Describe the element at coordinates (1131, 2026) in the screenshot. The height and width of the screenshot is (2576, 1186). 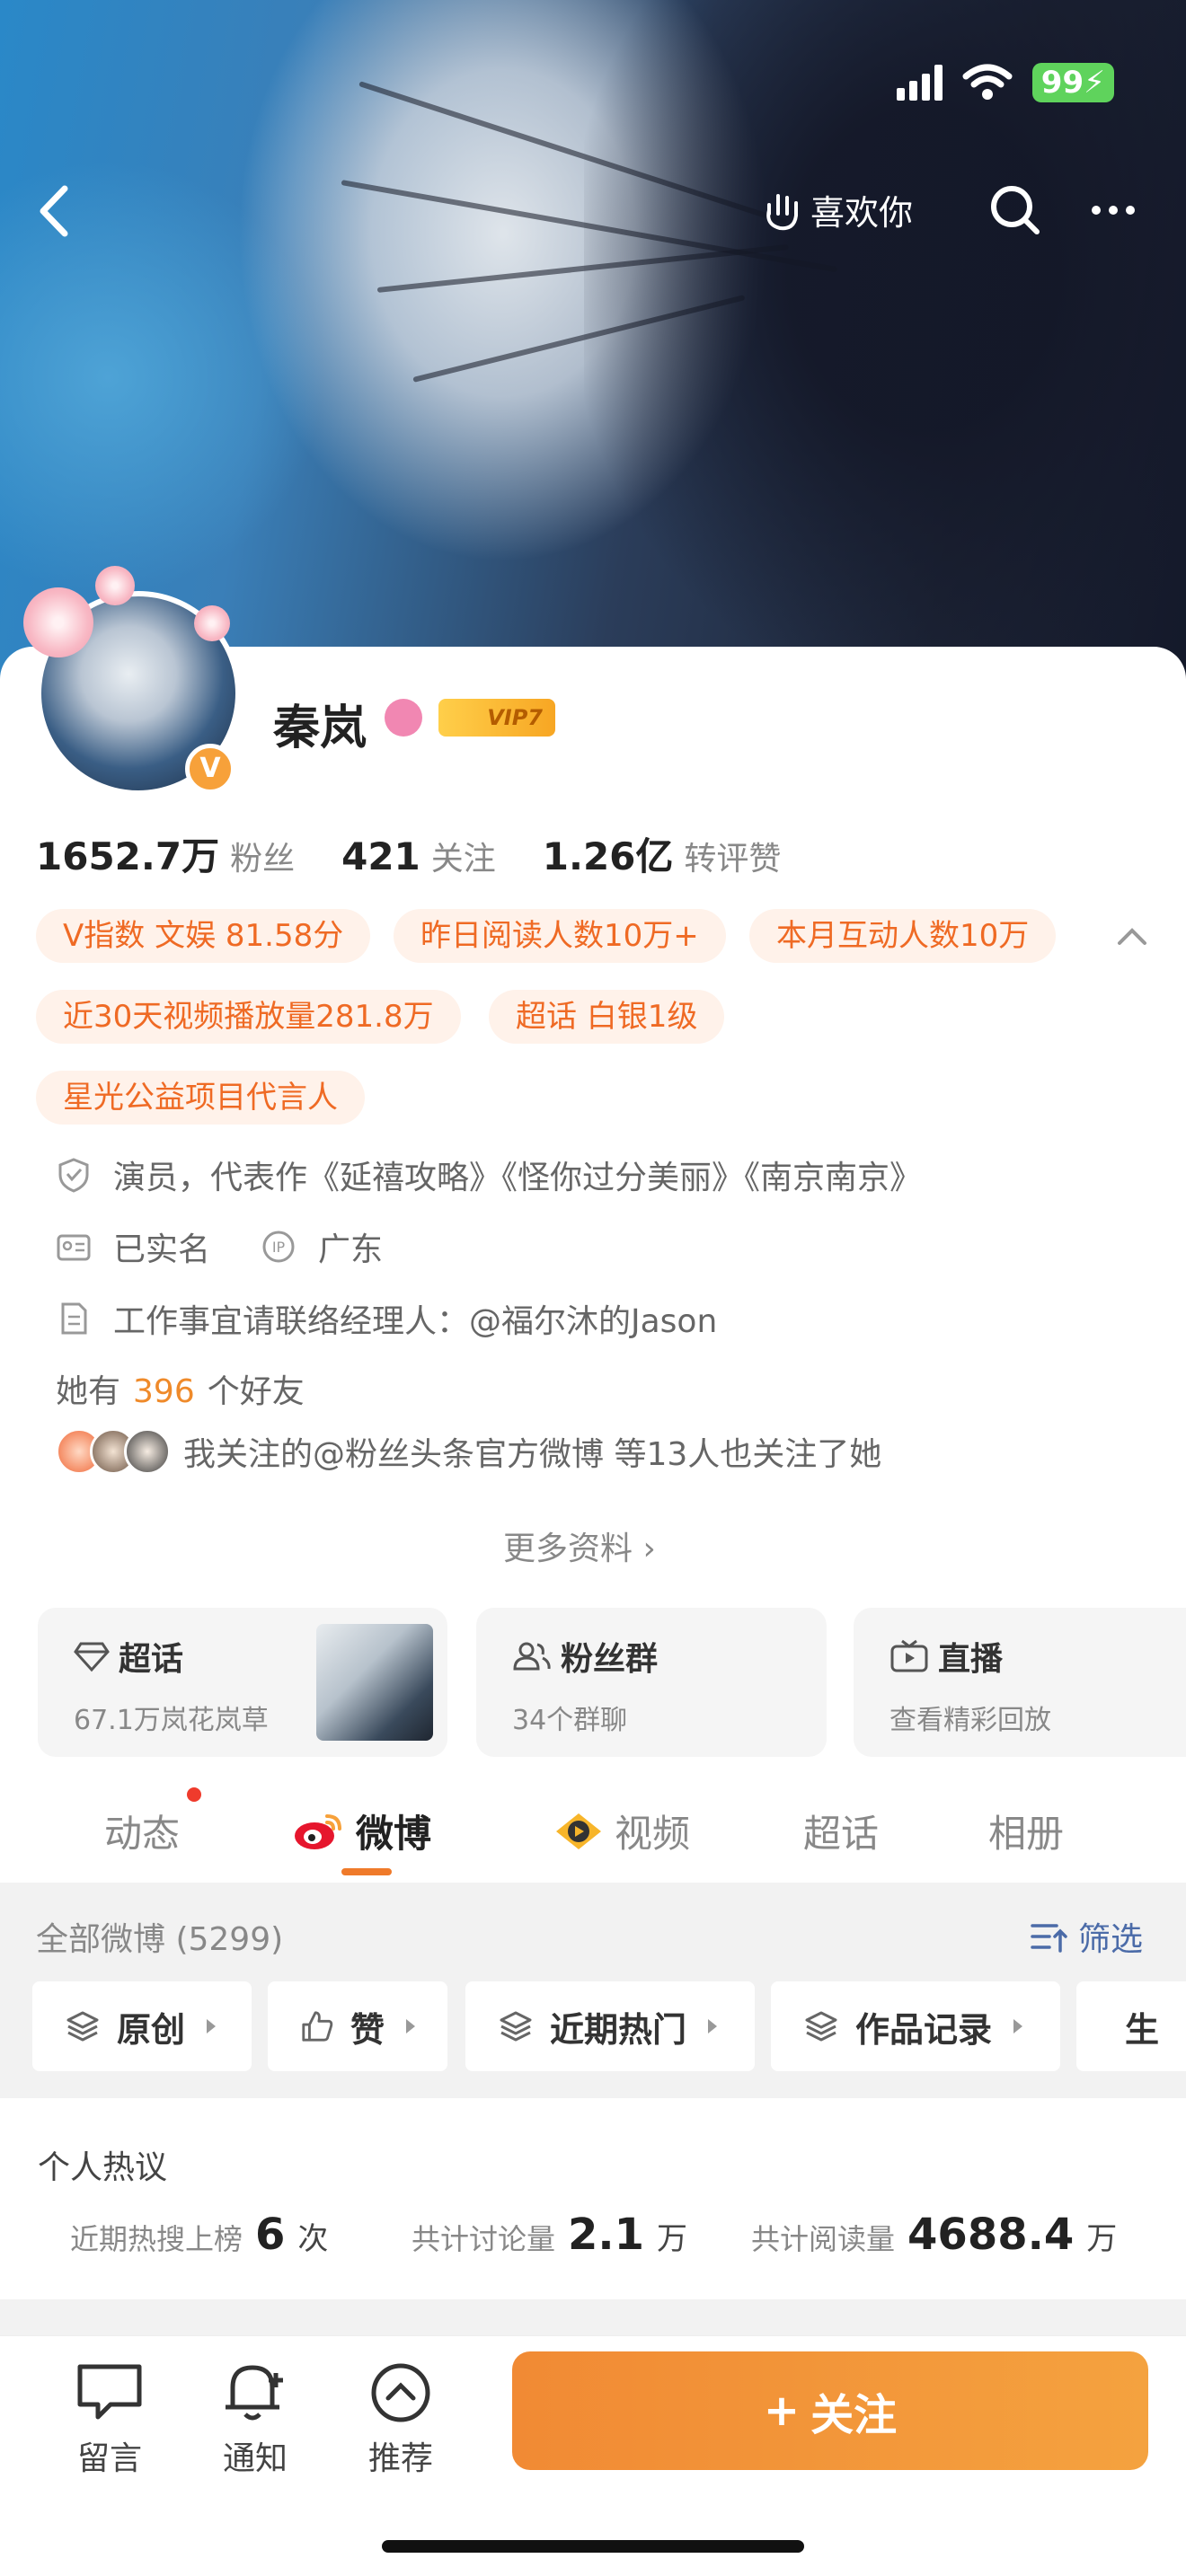
I see `chip-life: 生` at that location.